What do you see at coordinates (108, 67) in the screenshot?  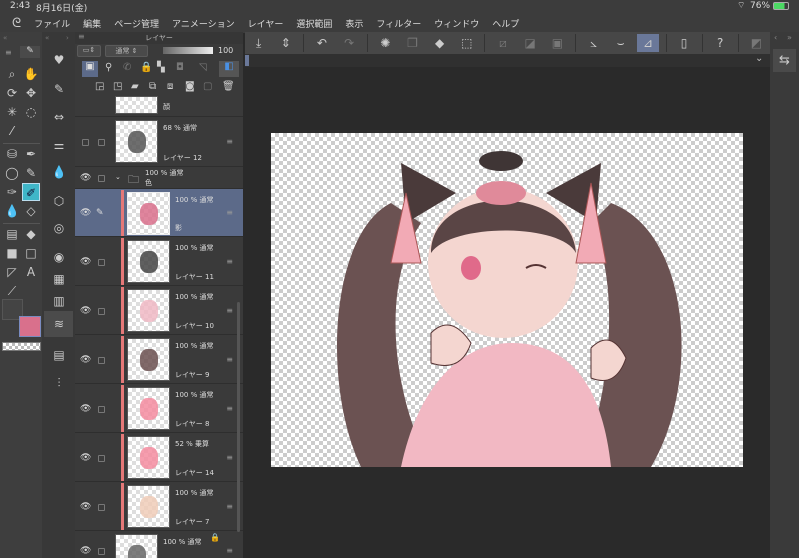 I see `reference-icon: ⚲` at bounding box center [108, 67].